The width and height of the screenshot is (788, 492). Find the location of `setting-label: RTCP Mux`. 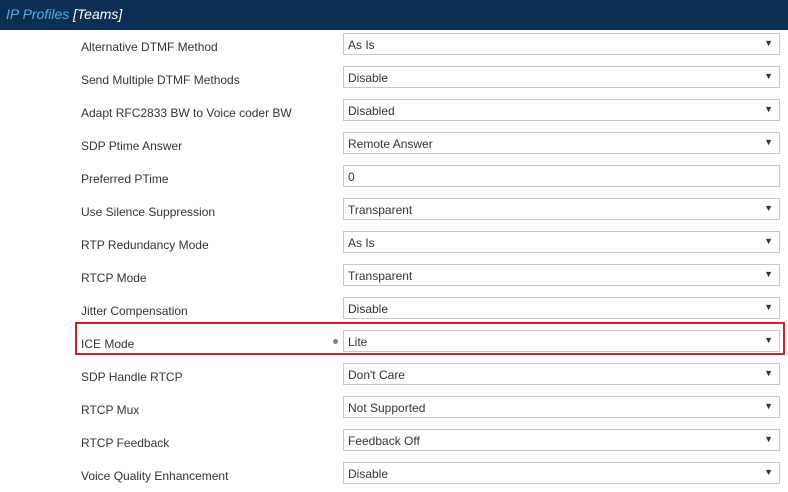

setting-label: RTCP Mux is located at coordinates (110, 410).